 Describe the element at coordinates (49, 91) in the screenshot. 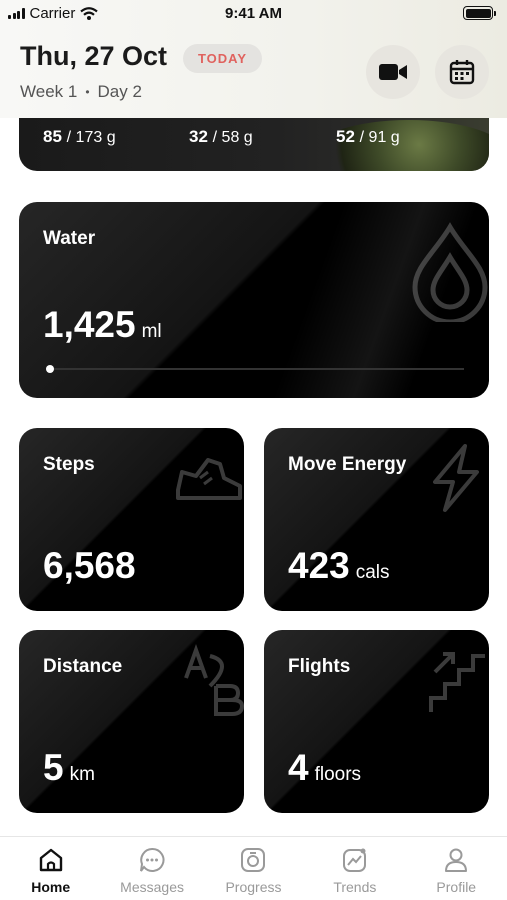

I see `week-label: Week 1` at that location.